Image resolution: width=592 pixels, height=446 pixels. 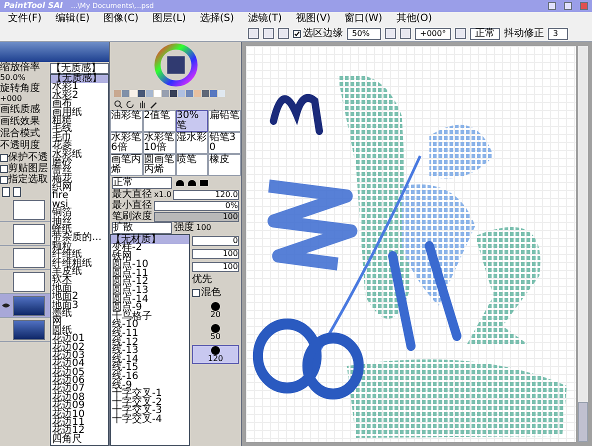 What do you see at coordinates (150, 420) in the screenshot?
I see `material-option: 十字交叉-4` at bounding box center [150, 420].